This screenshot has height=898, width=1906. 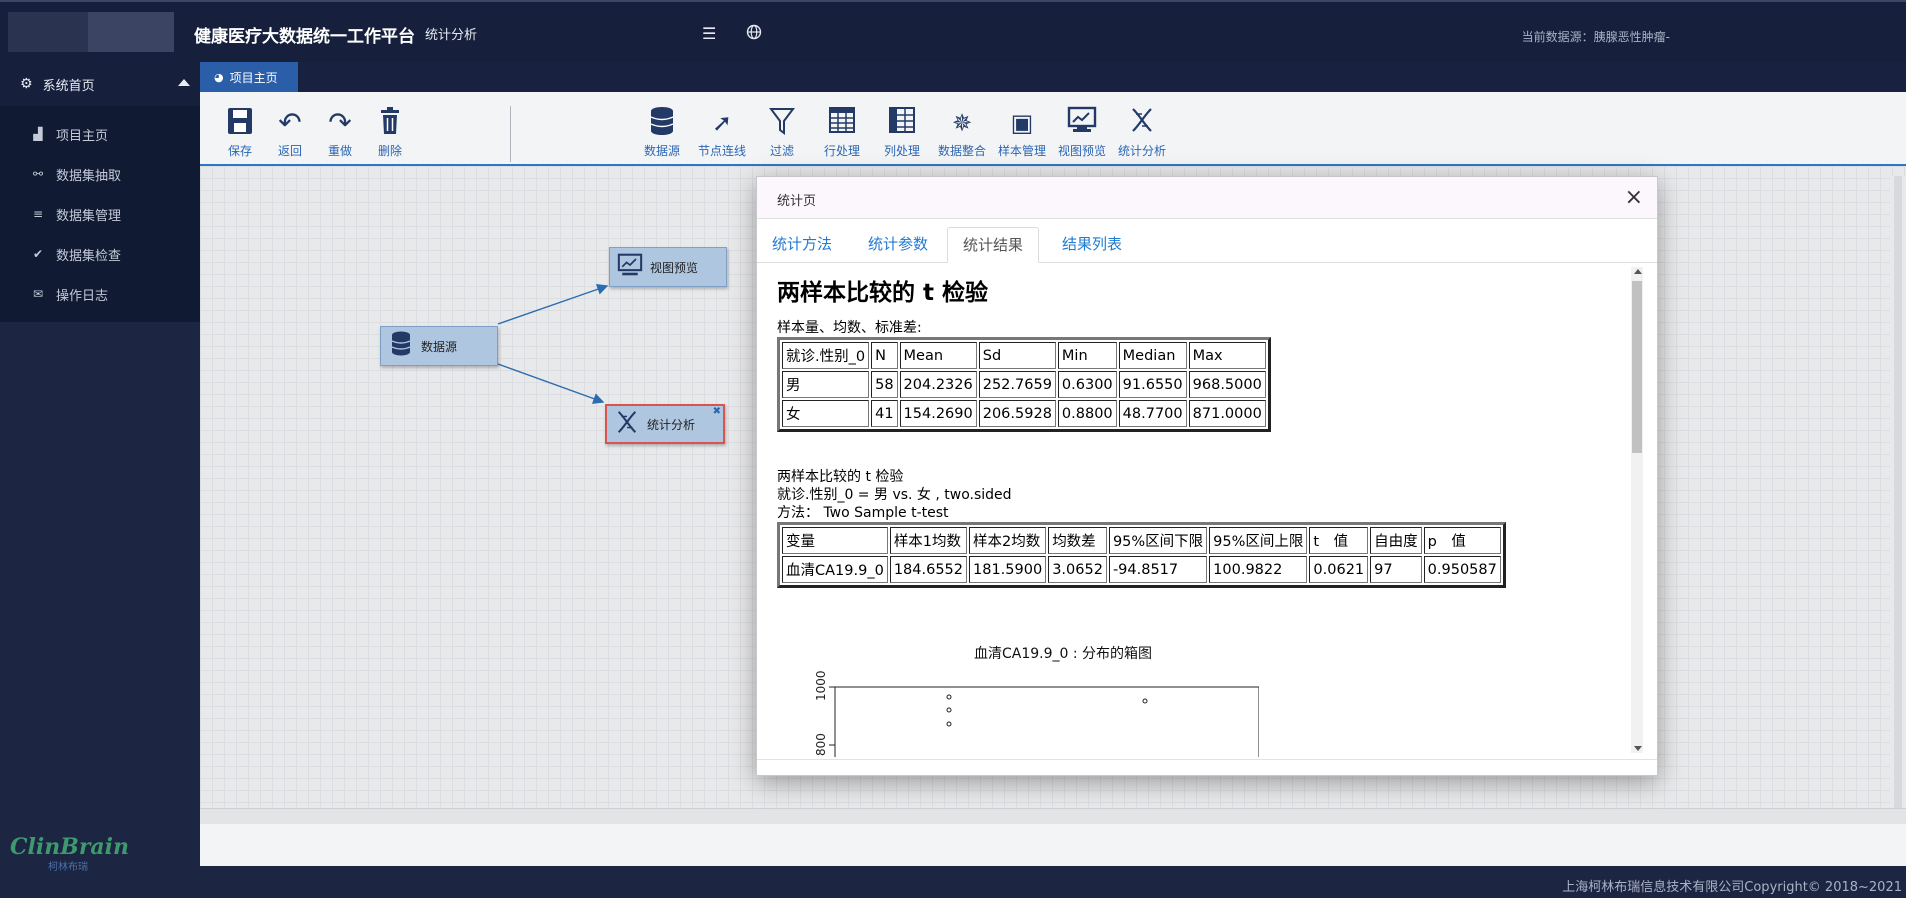 I want to click on edge-datasource-stats, so click(x=551, y=383).